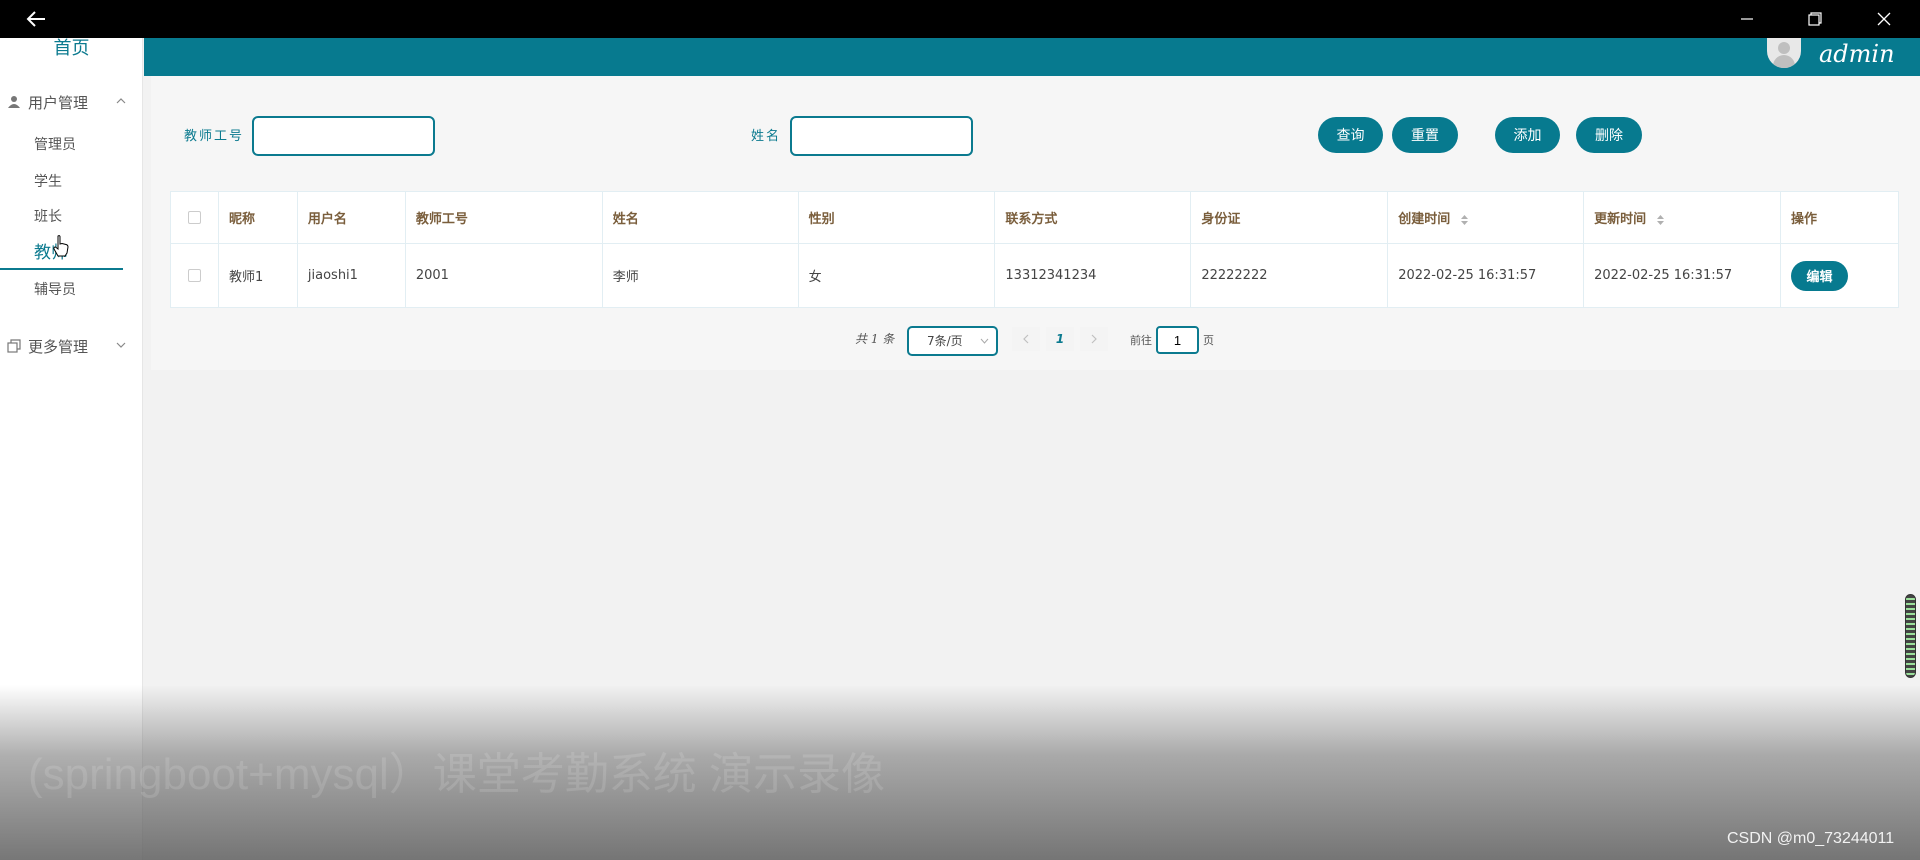 The image size is (1920, 860). Describe the element at coordinates (1425, 135) in the screenshot. I see `reset-button: 重置` at that location.